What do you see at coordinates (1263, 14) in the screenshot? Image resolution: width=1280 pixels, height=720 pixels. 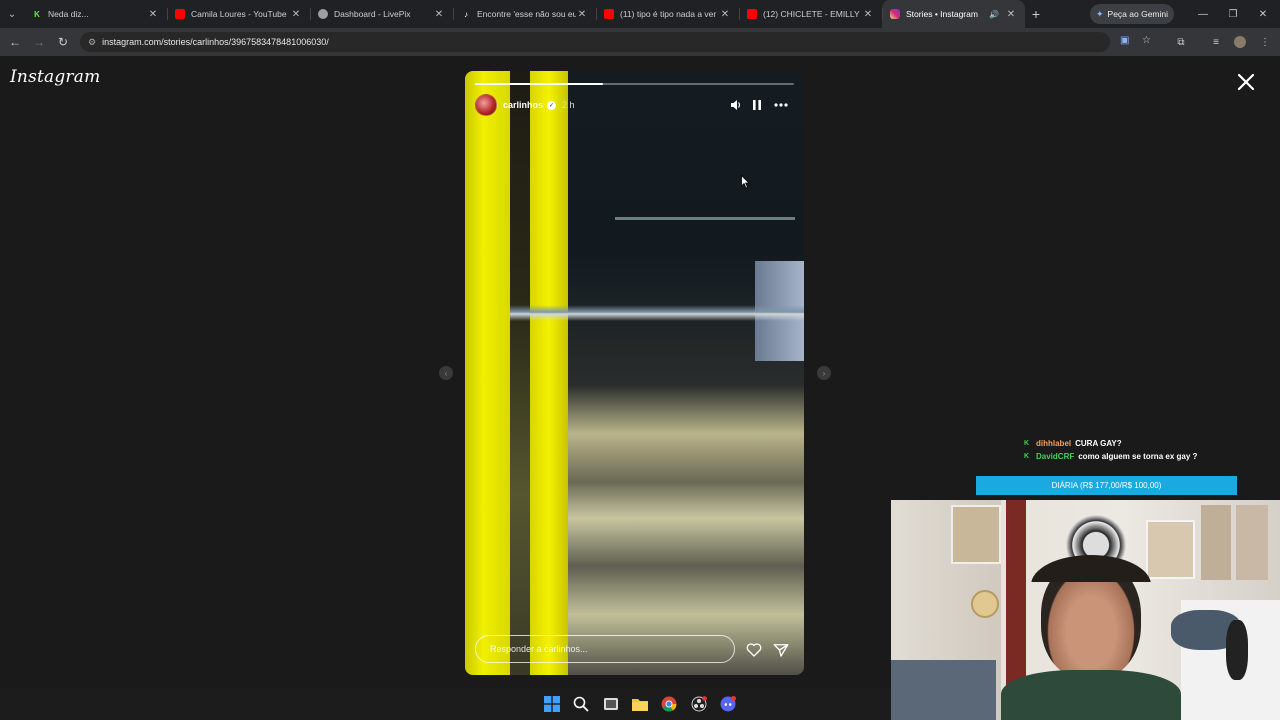 I see `window-close-button: ✕` at bounding box center [1263, 14].